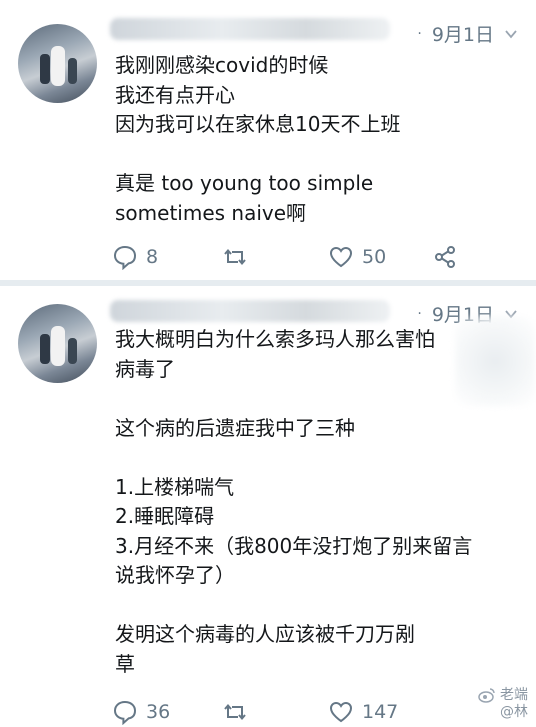 This screenshot has height=727, width=536. I want to click on weibo-logo-icon, so click(486, 695).